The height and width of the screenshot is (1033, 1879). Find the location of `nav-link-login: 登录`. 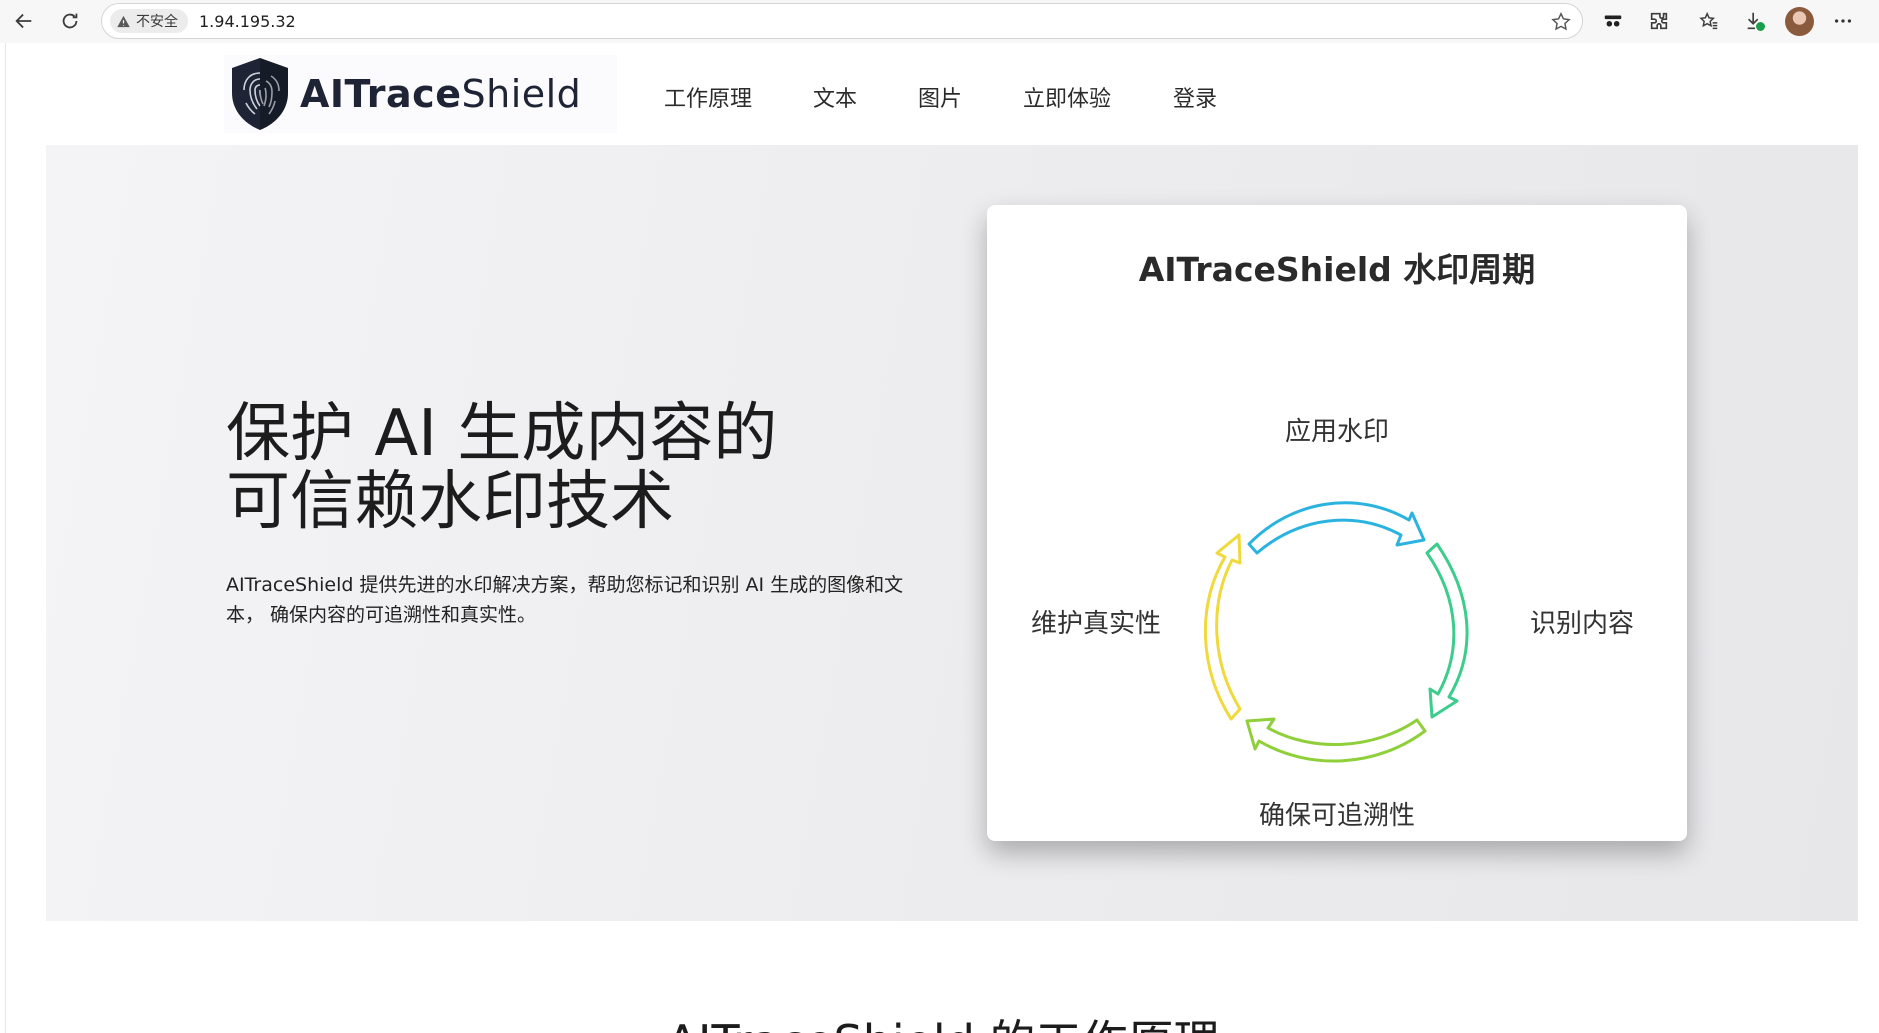

nav-link-login: 登录 is located at coordinates (1195, 97).